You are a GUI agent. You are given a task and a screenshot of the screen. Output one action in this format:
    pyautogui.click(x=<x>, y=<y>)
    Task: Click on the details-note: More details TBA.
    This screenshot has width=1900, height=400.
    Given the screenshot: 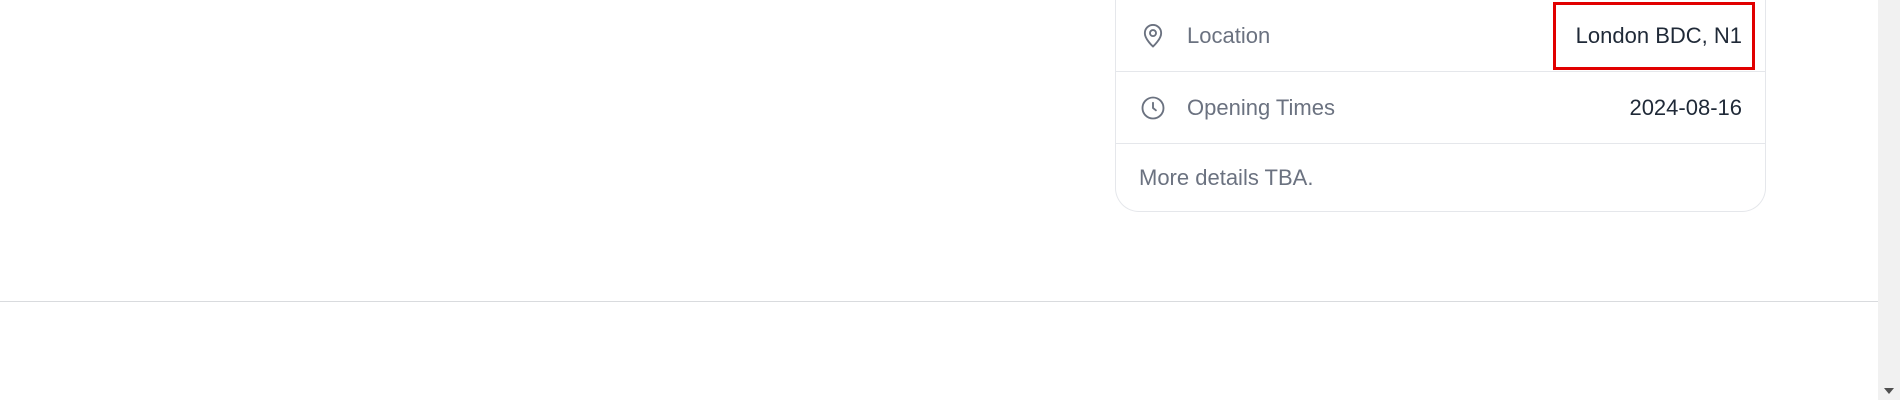 What is the action you would take?
    pyautogui.click(x=1226, y=177)
    